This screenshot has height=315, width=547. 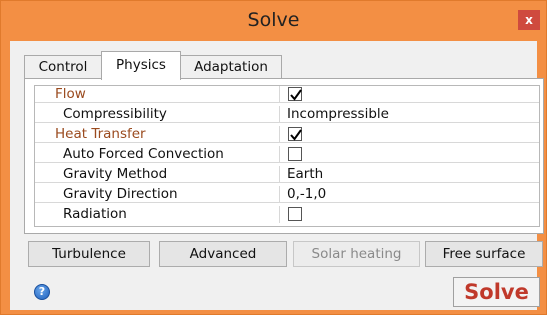 I want to click on tab-control: Control, so click(x=63, y=67).